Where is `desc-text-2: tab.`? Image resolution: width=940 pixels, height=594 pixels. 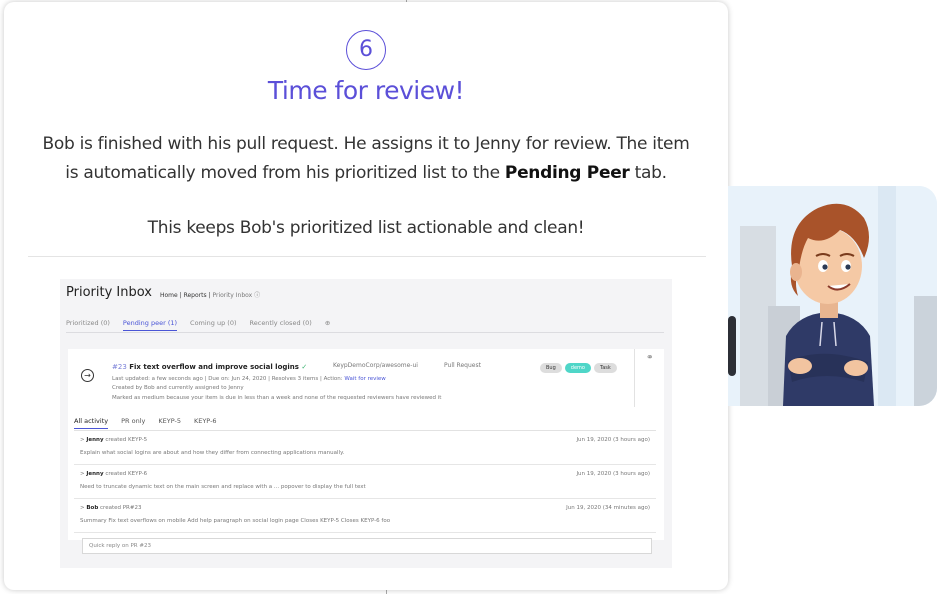
desc-text-2: tab. is located at coordinates (648, 173).